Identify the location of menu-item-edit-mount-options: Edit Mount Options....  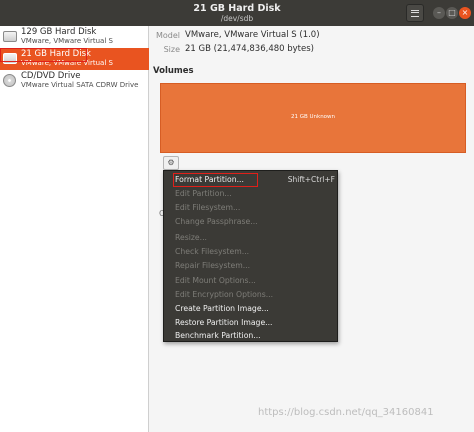
(251, 281).